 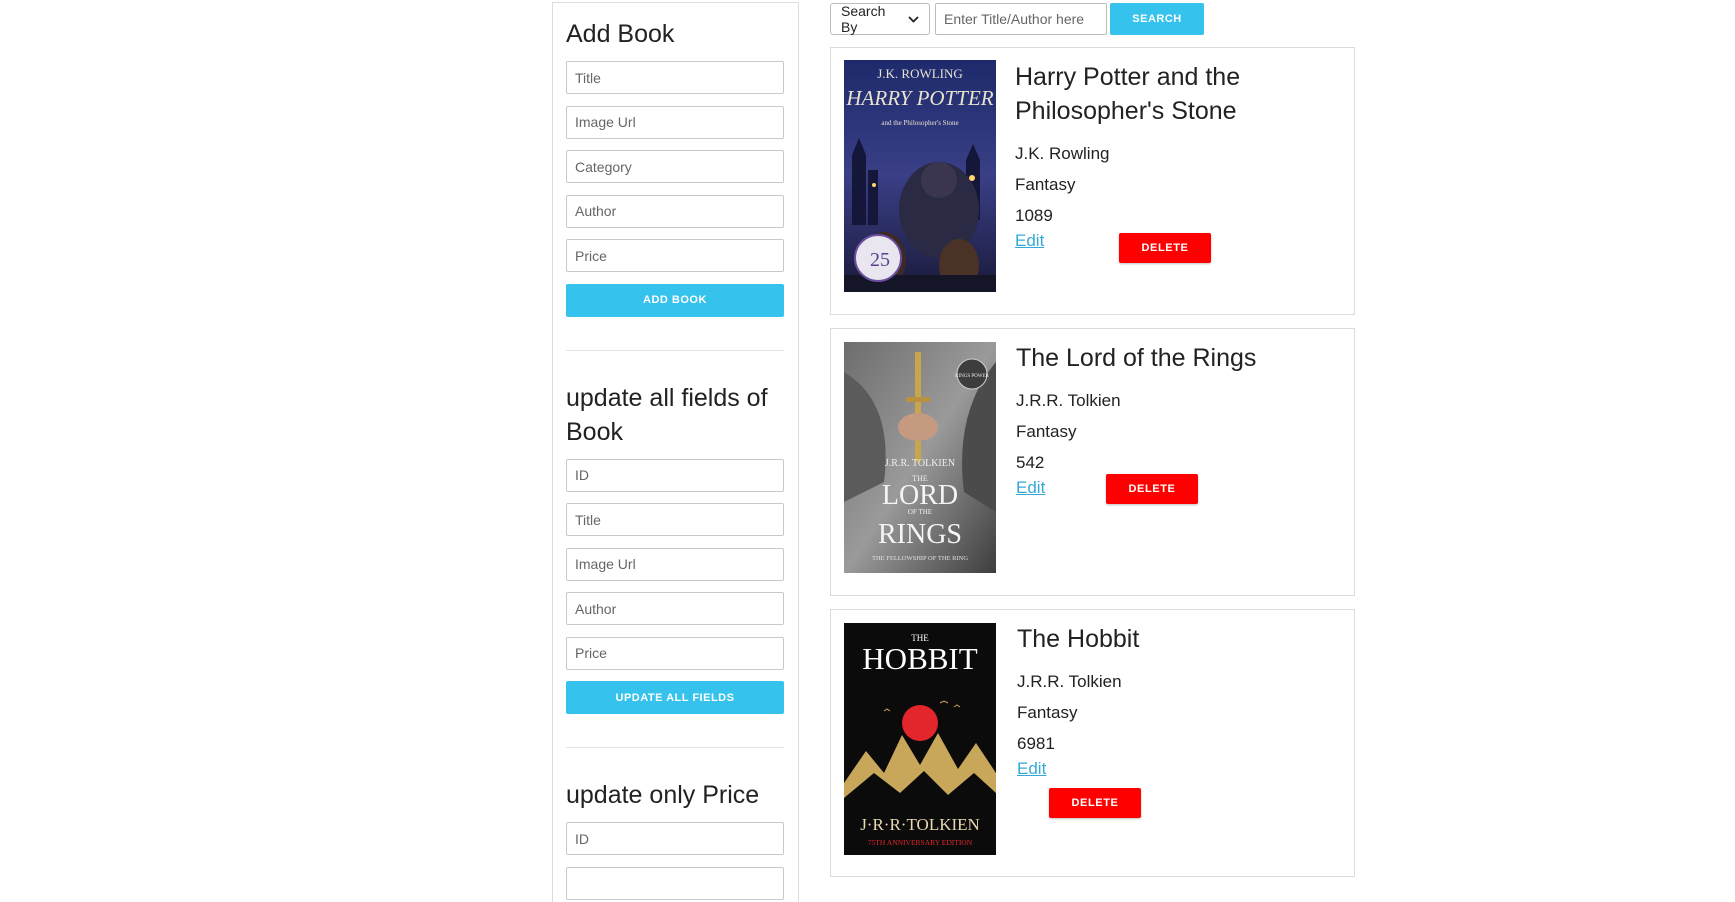 What do you see at coordinates (620, 34) in the screenshot?
I see `add-book-heading: Add Book` at bounding box center [620, 34].